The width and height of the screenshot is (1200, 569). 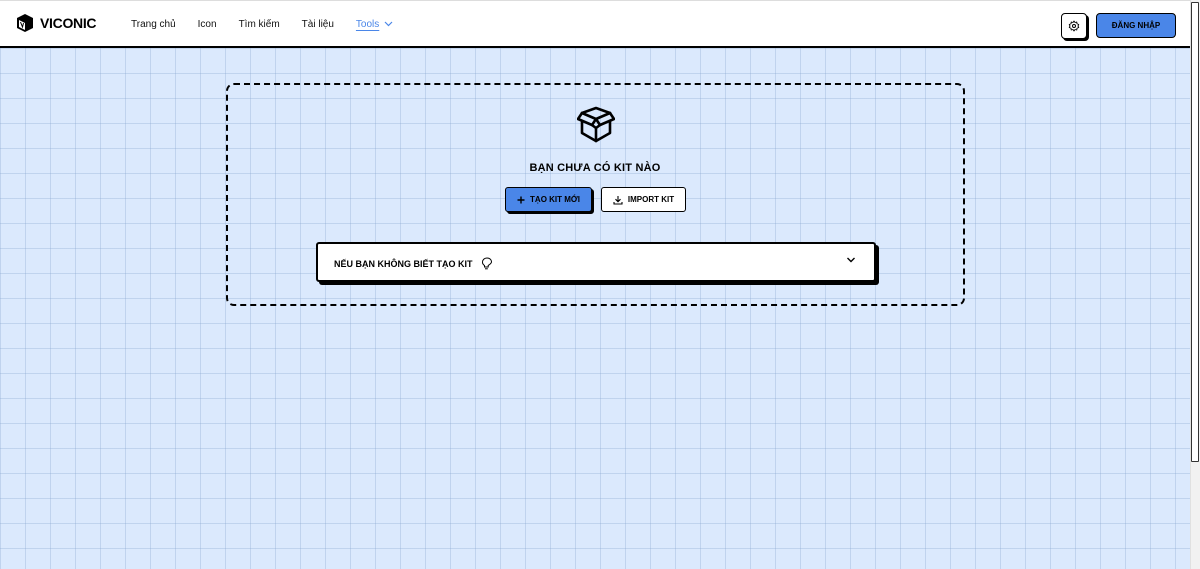 What do you see at coordinates (651, 199) in the screenshot?
I see `import-kit-label: IMPORT KIT` at bounding box center [651, 199].